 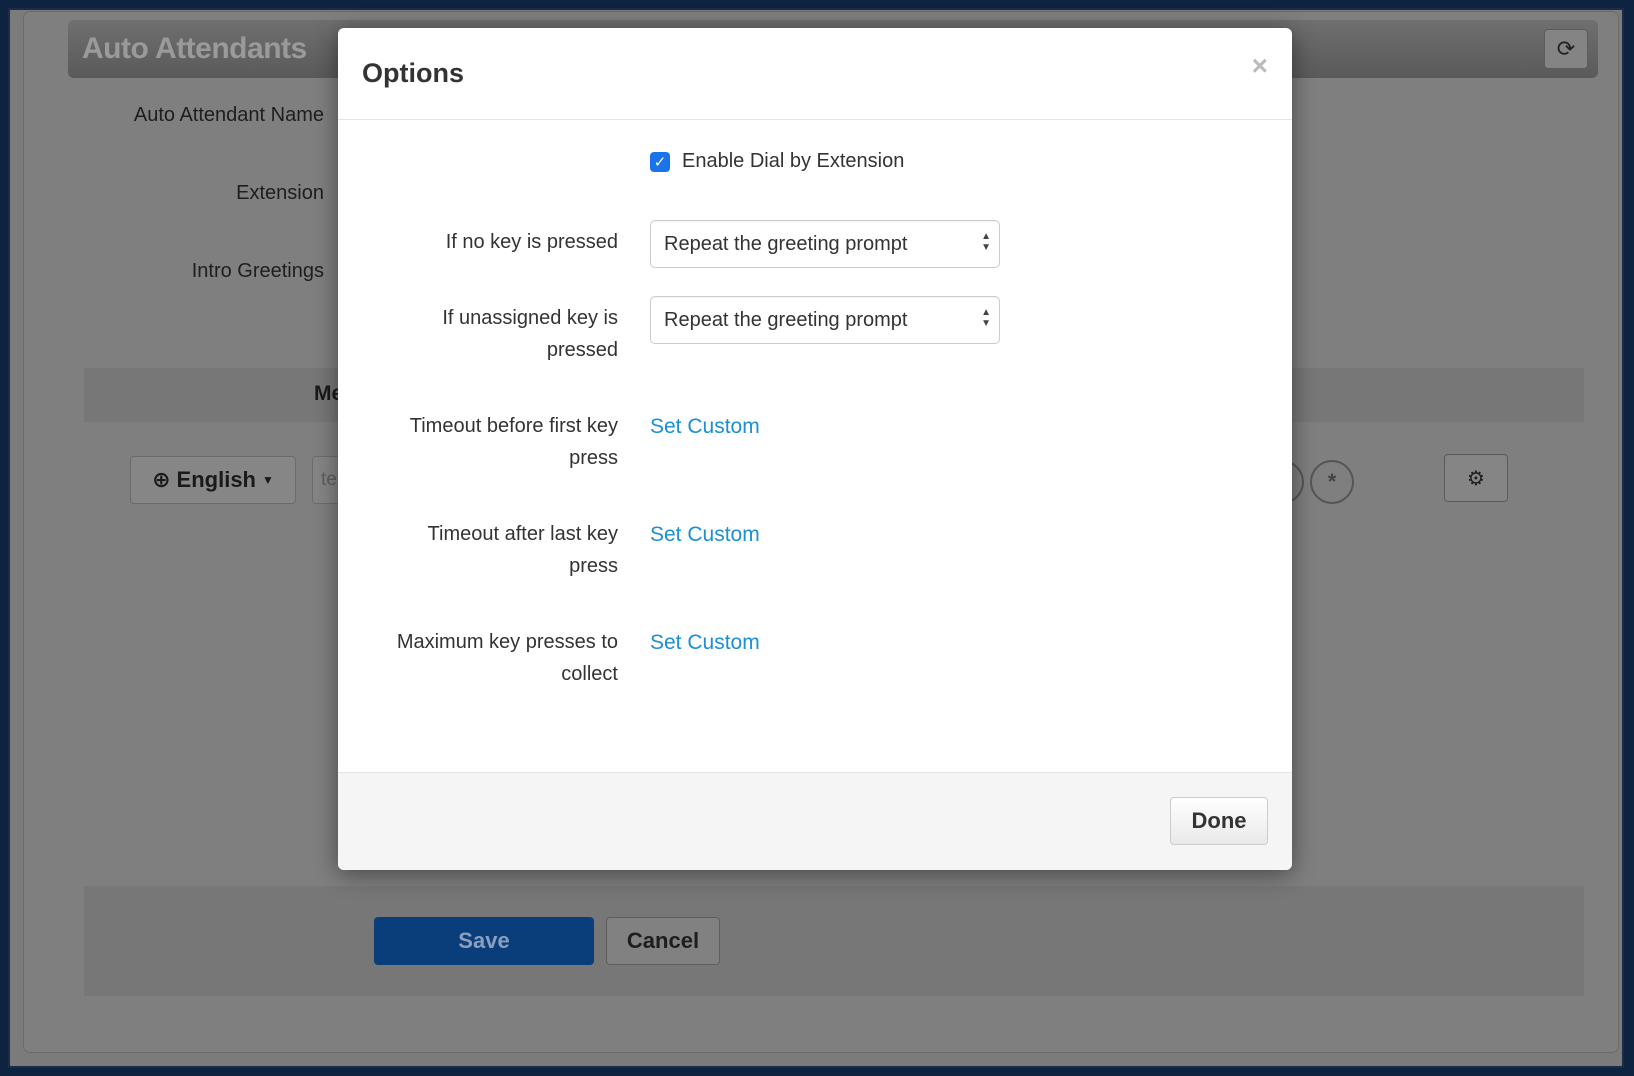 What do you see at coordinates (484, 941) in the screenshot?
I see `save-button: Save` at bounding box center [484, 941].